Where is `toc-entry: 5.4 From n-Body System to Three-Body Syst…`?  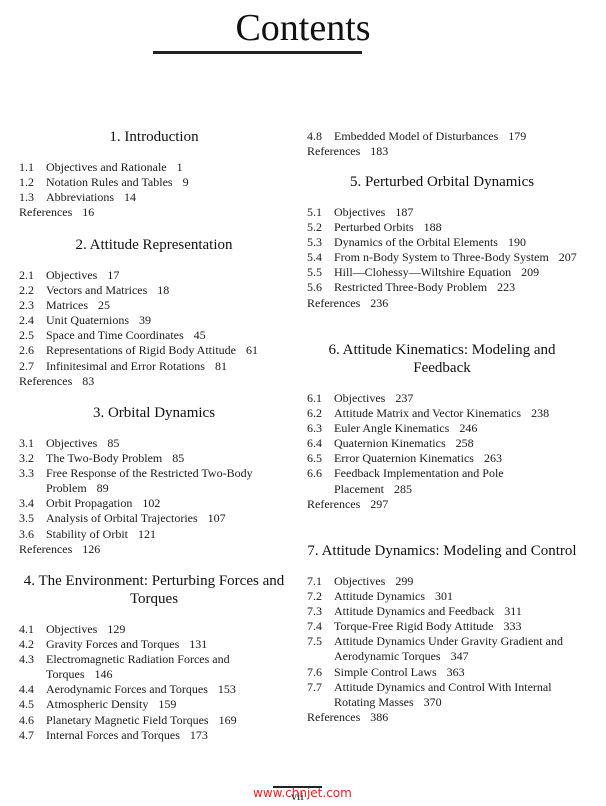
toc-entry: 5.4 From n-Body System to Three-Body Syst… is located at coordinates (442, 257).